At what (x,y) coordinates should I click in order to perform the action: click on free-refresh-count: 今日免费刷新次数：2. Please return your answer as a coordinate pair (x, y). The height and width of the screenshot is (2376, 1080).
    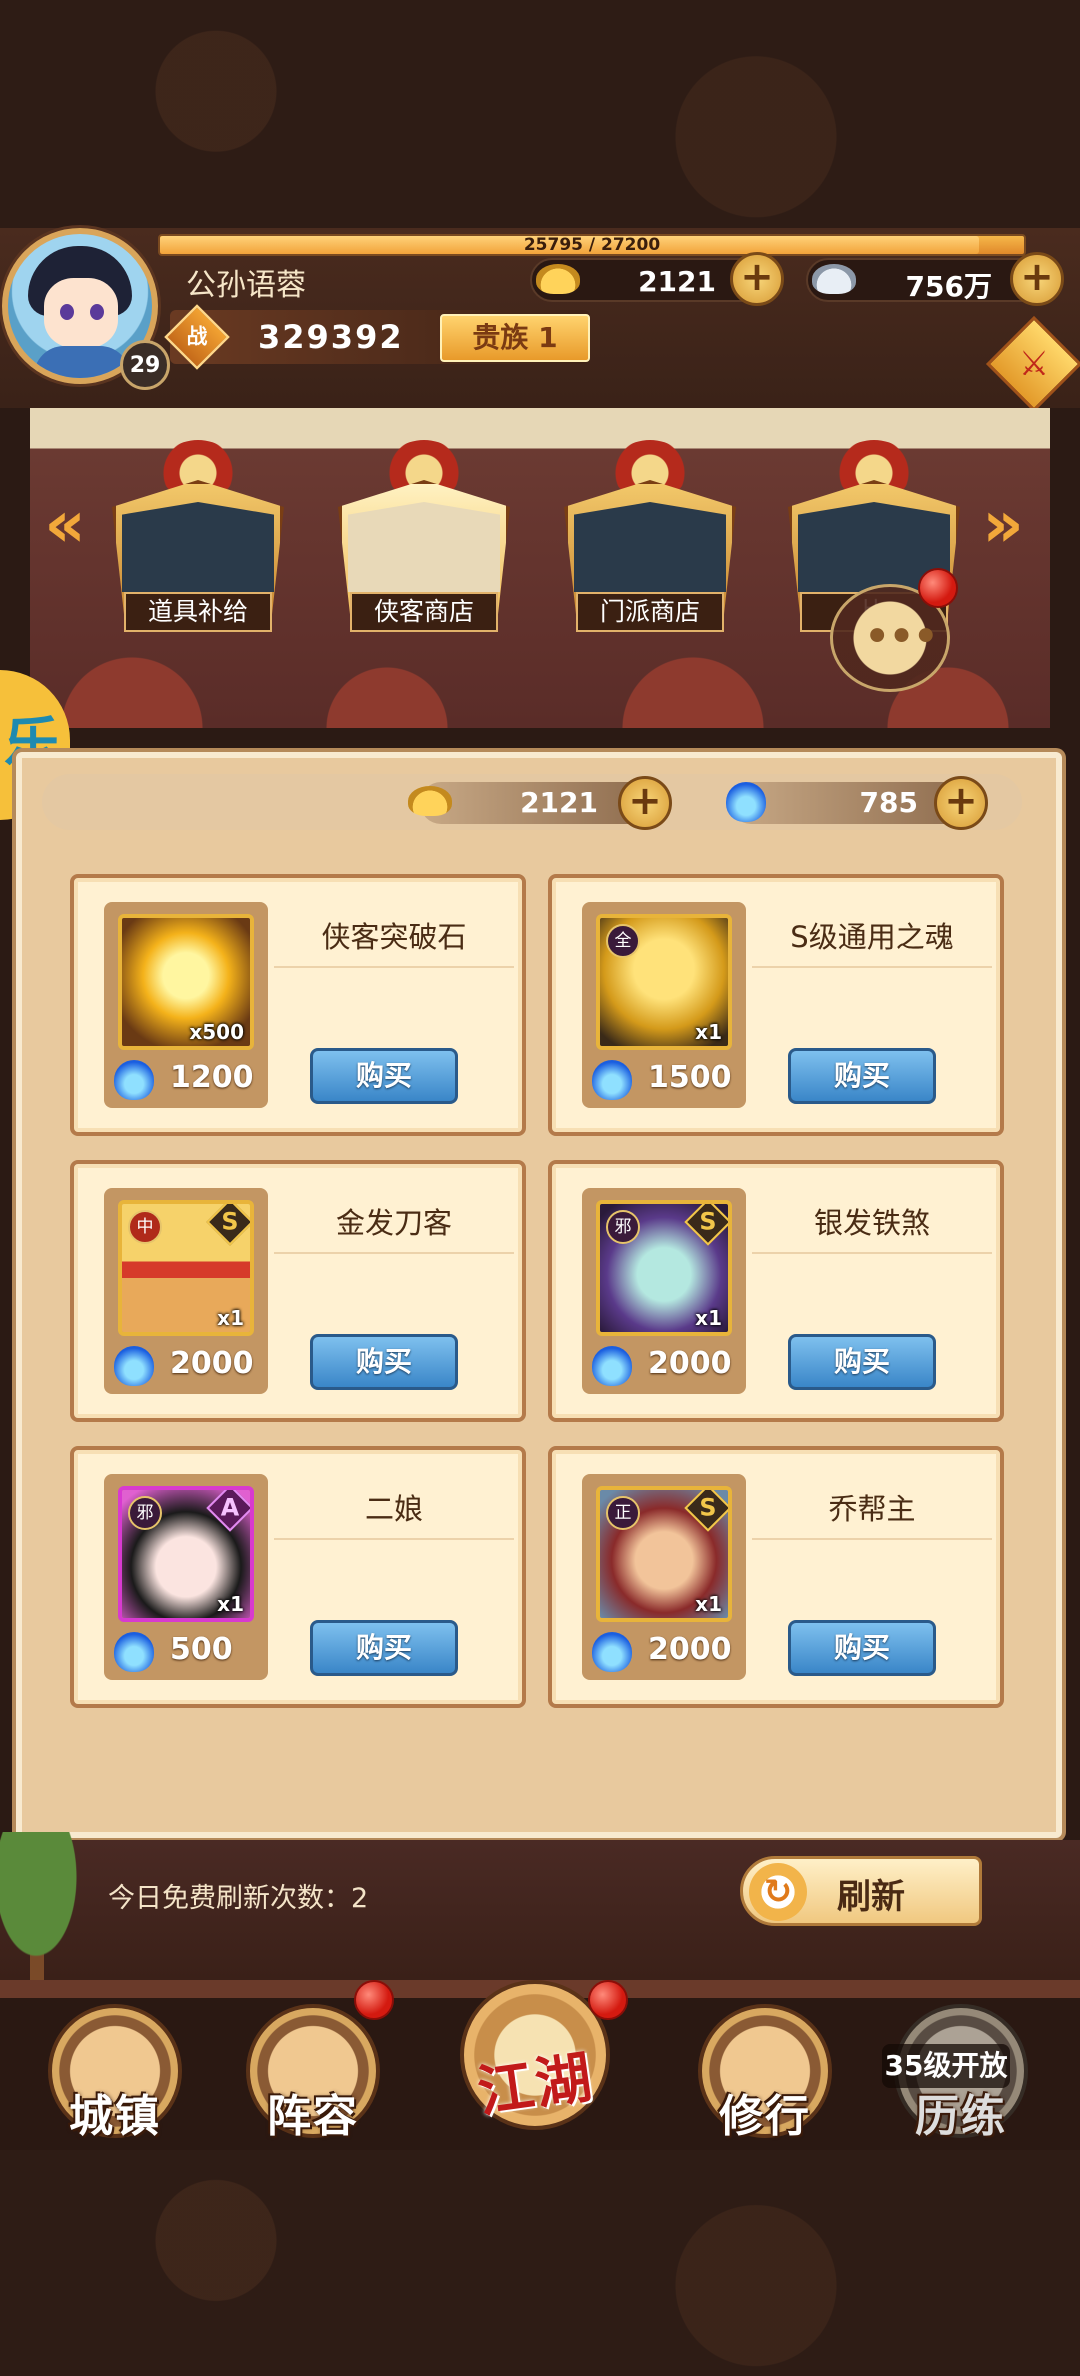
    Looking at the image, I should click on (238, 1898).